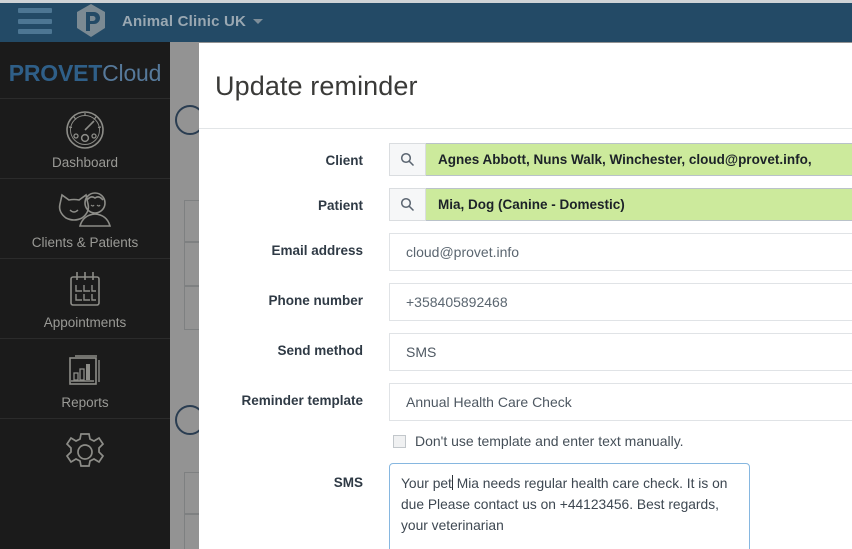  I want to click on sidebar-item-dashboard: Dashboard, so click(85, 138).